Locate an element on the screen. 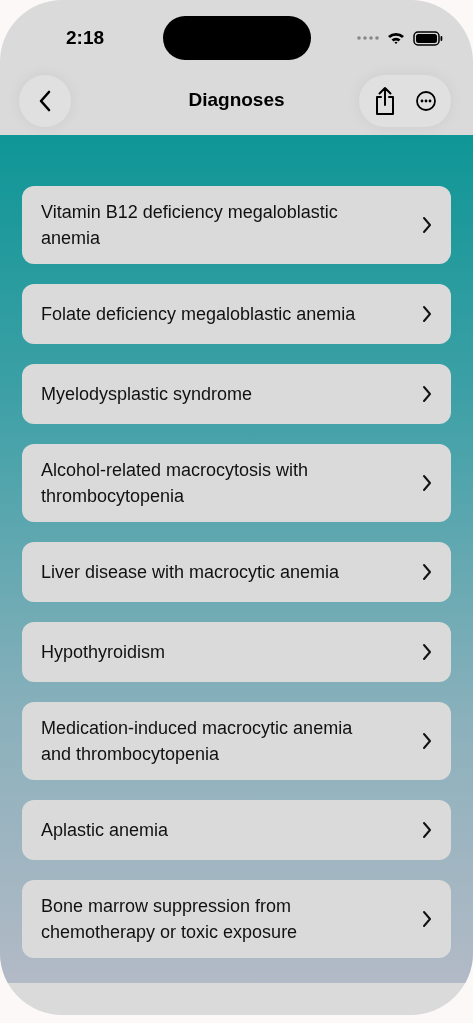 The image size is (473, 1023). more-icon is located at coordinates (426, 100).